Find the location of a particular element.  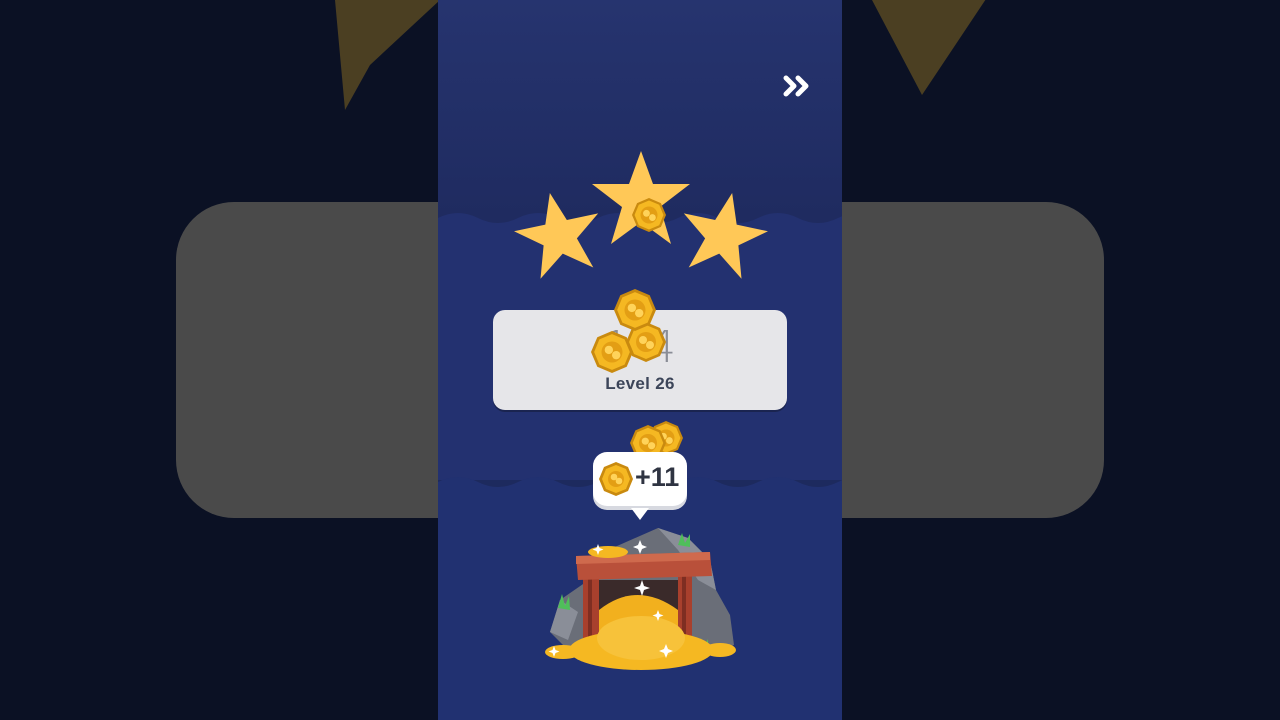

reward-bubble: +11 is located at coordinates (640, 486).